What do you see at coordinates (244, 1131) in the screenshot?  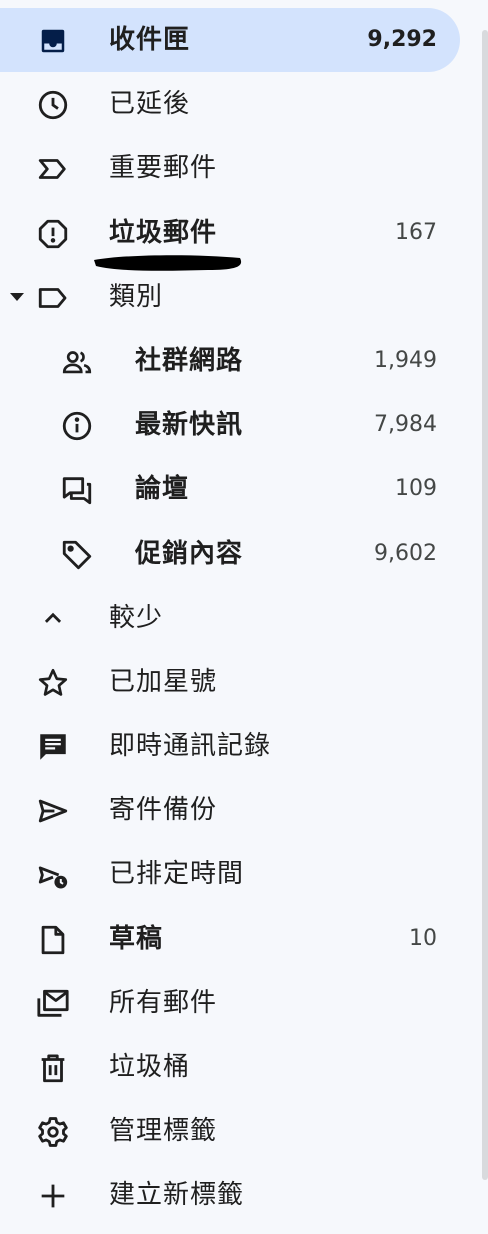 I see `nav-item-manage-labels: 管理標籤` at bounding box center [244, 1131].